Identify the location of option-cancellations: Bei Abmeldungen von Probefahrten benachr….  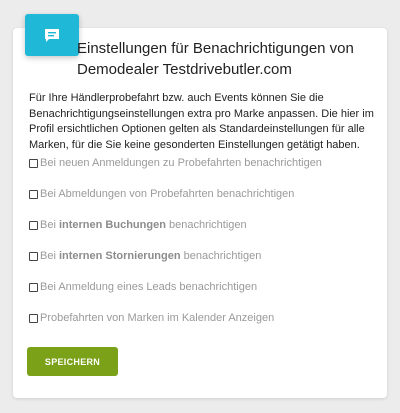
(204, 194).